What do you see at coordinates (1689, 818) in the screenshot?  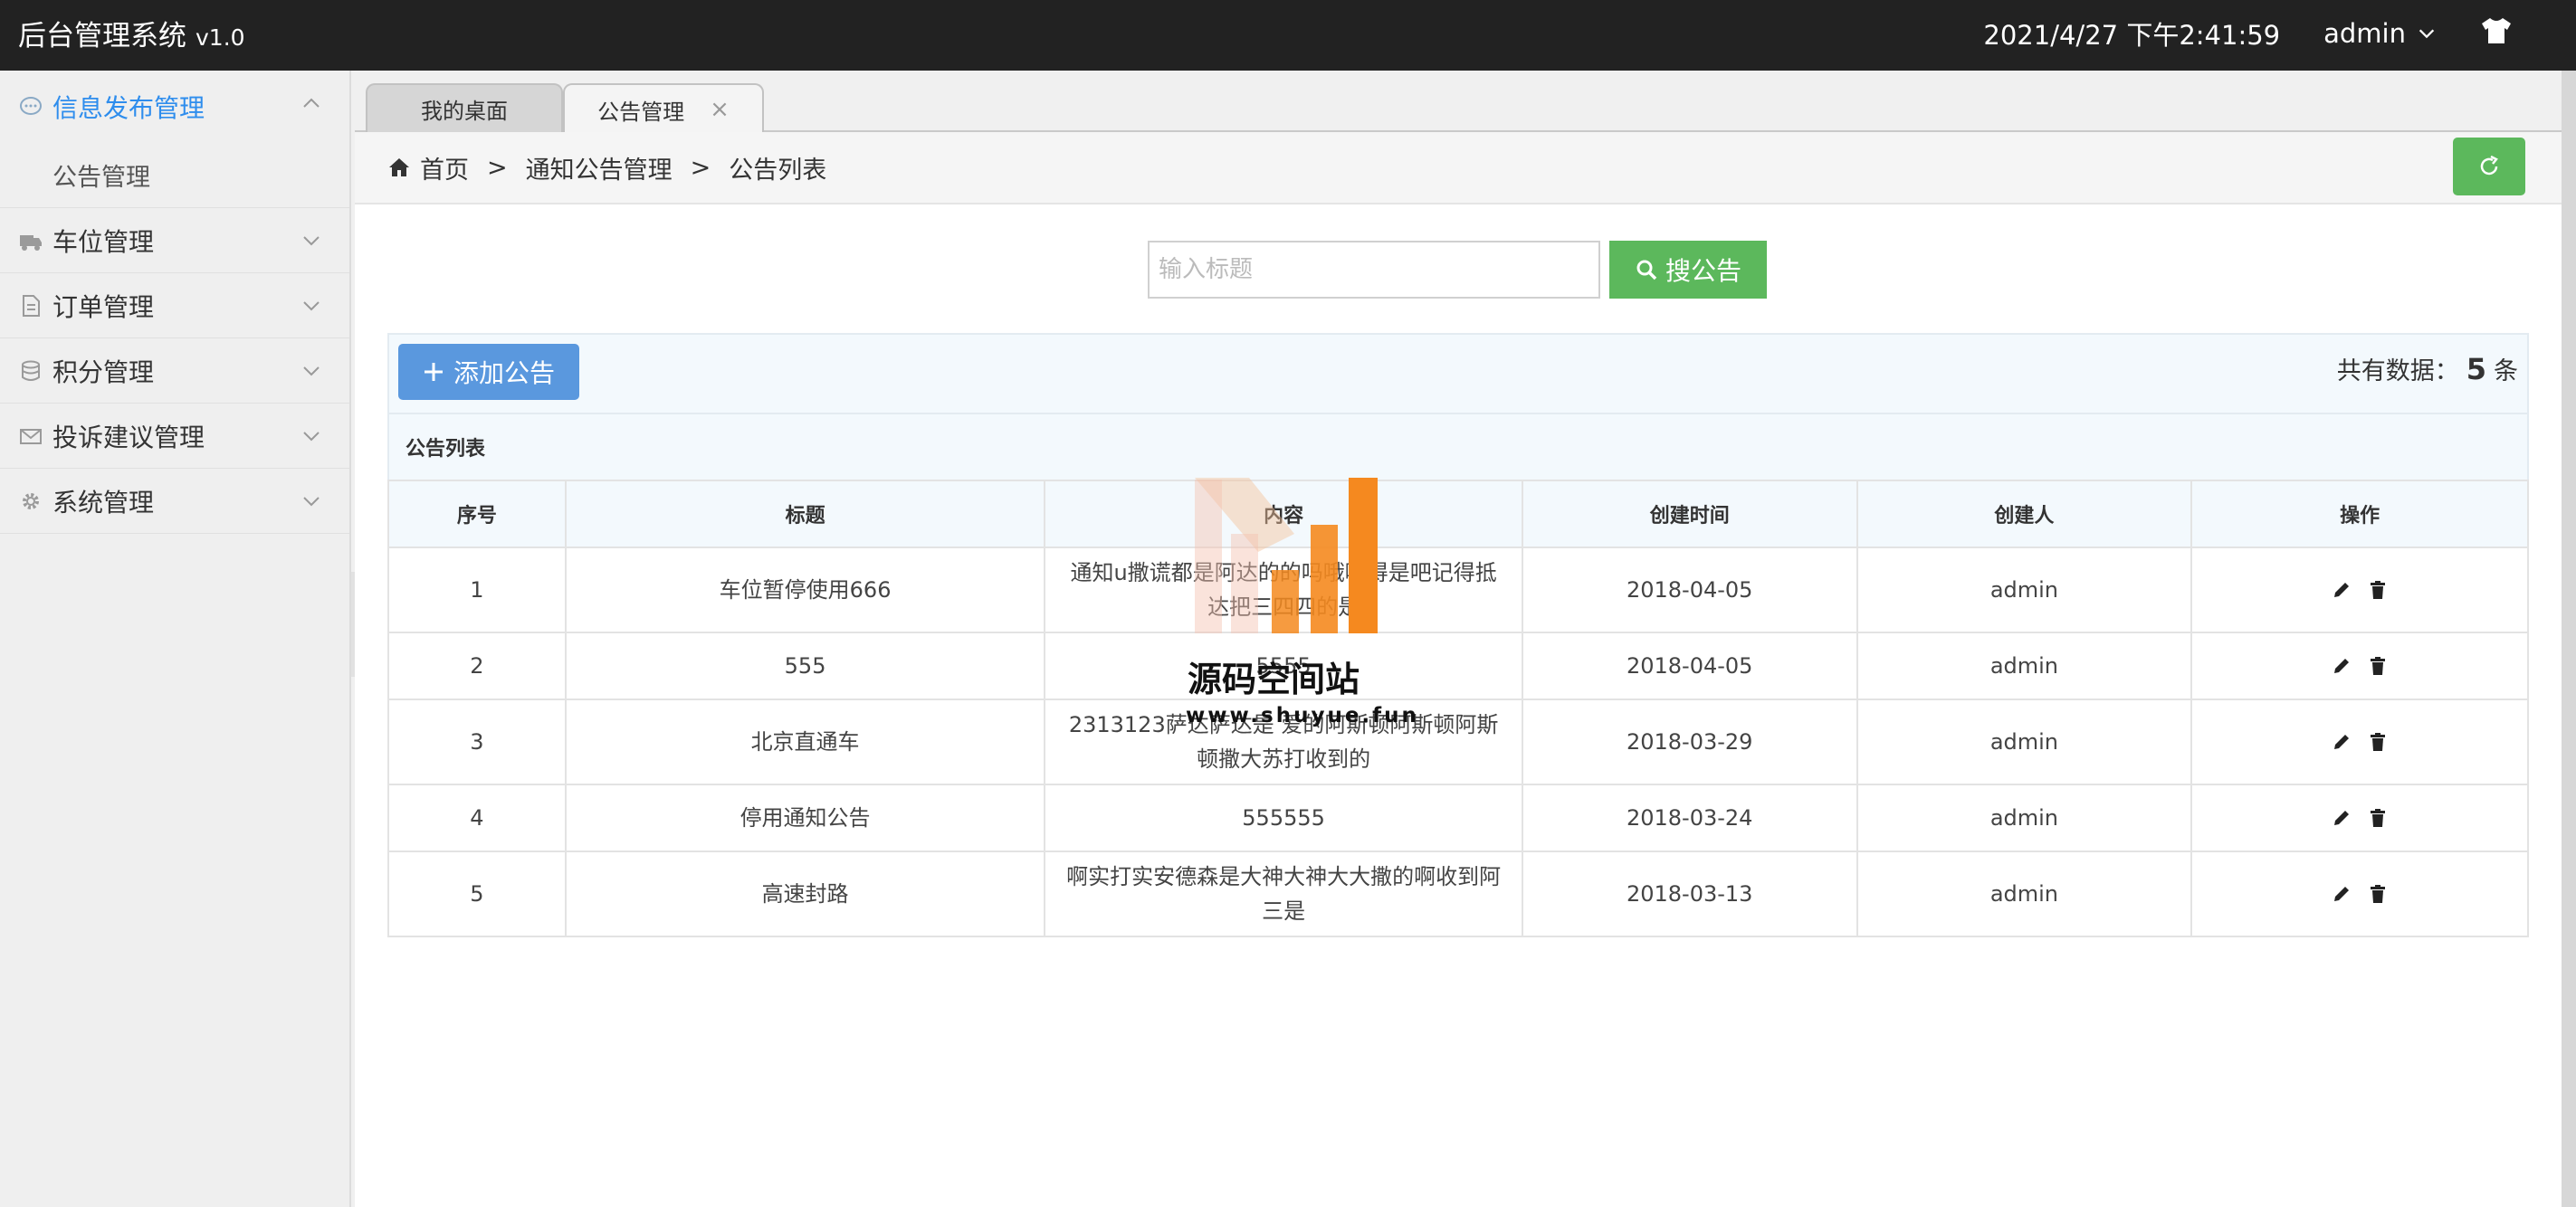 I see `cell-time: 2018-03-24` at bounding box center [1689, 818].